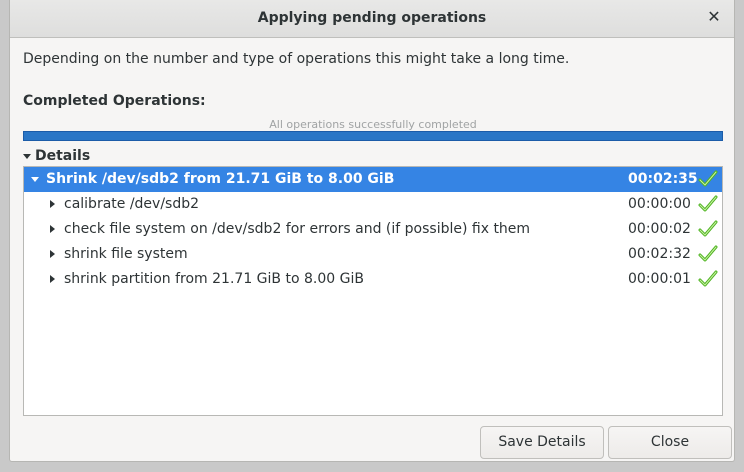 The height and width of the screenshot is (472, 744). What do you see at coordinates (670, 442) in the screenshot?
I see `close-button: Close` at bounding box center [670, 442].